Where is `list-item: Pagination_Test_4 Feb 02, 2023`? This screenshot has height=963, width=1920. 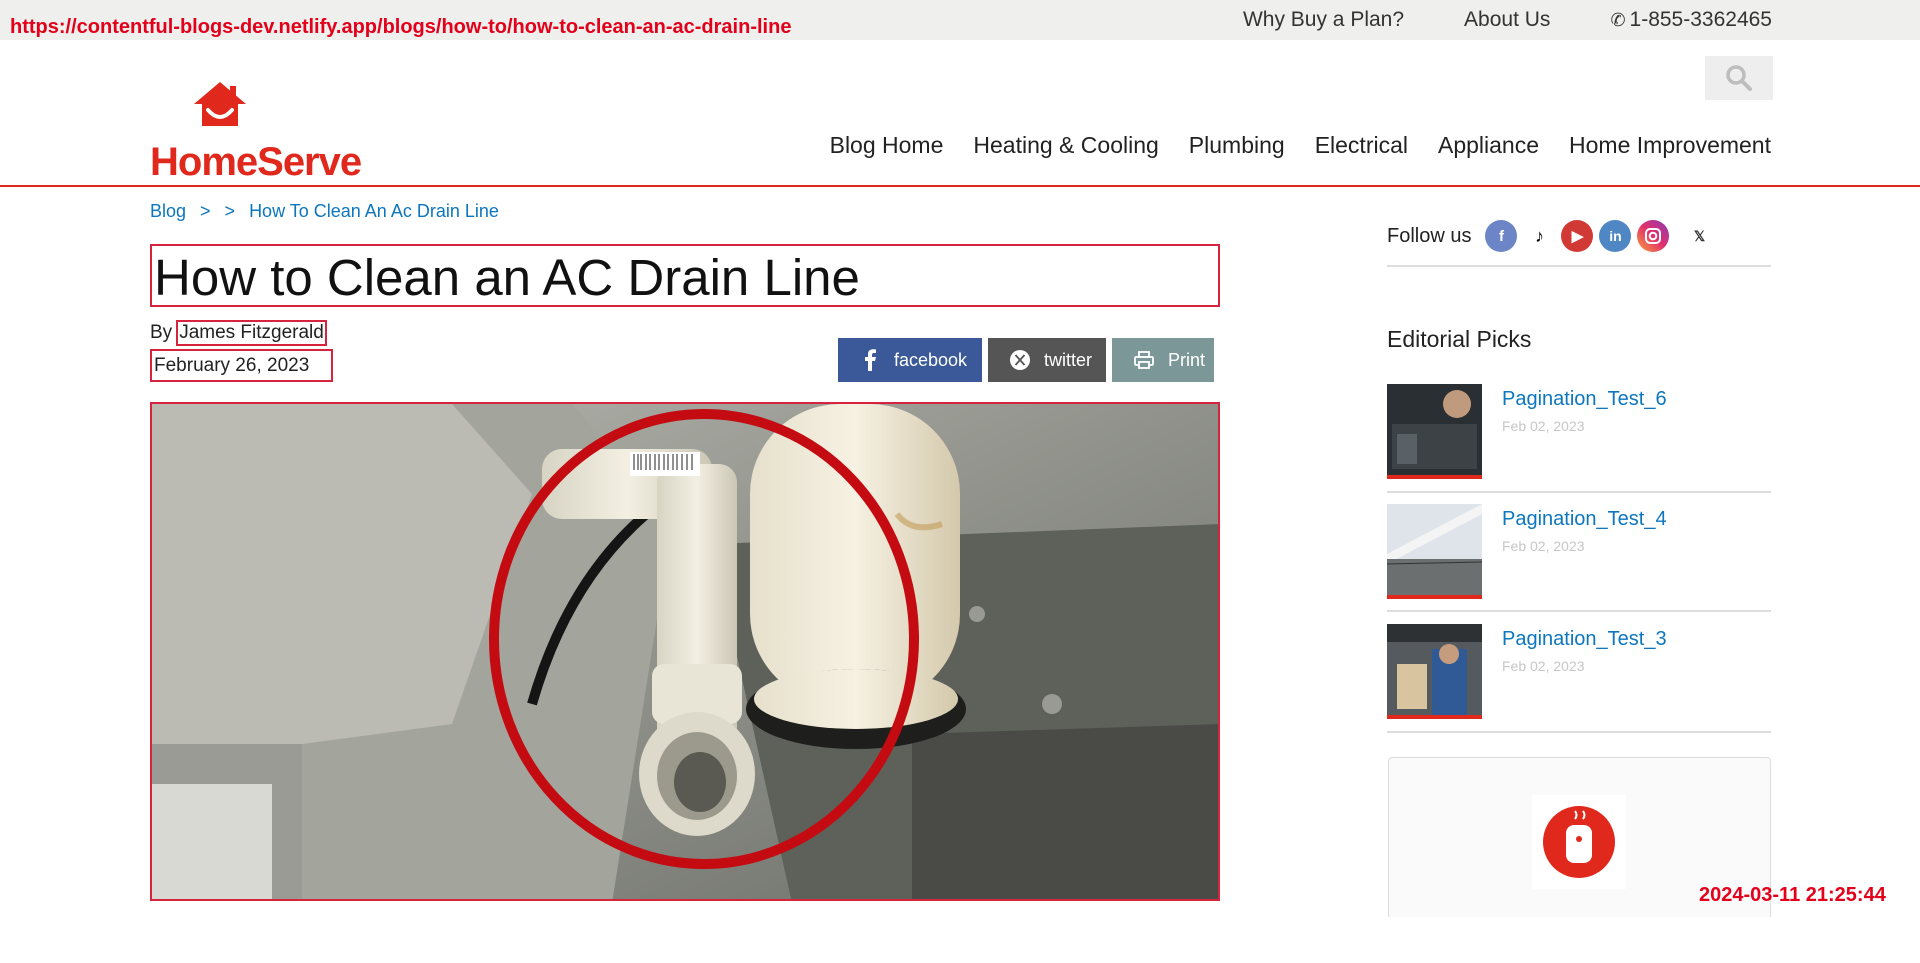 list-item: Pagination_Test_4 Feb 02, 2023 is located at coordinates (1579, 563).